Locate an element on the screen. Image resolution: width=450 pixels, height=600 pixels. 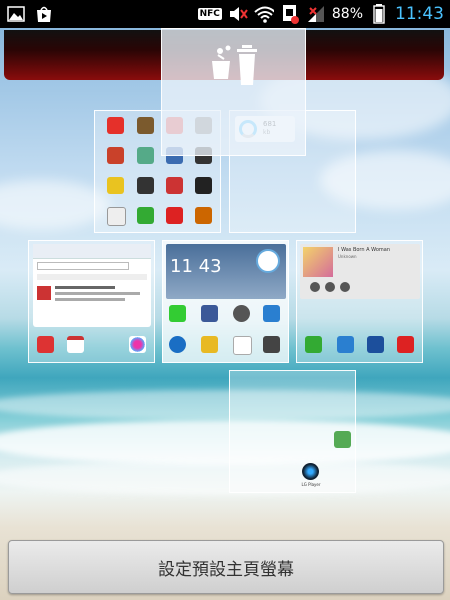
alarm-icon is located at coordinates (45, 344).